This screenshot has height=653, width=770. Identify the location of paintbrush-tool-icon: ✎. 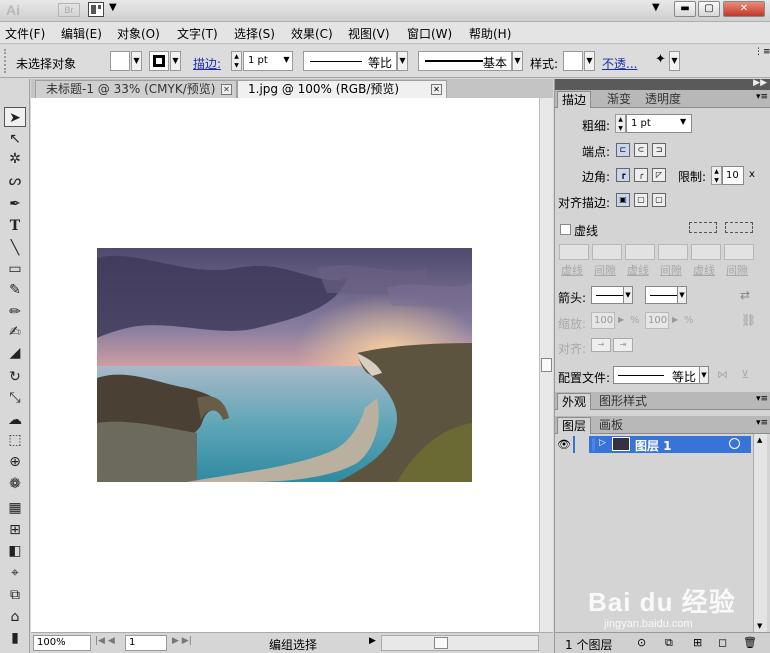
(15, 290).